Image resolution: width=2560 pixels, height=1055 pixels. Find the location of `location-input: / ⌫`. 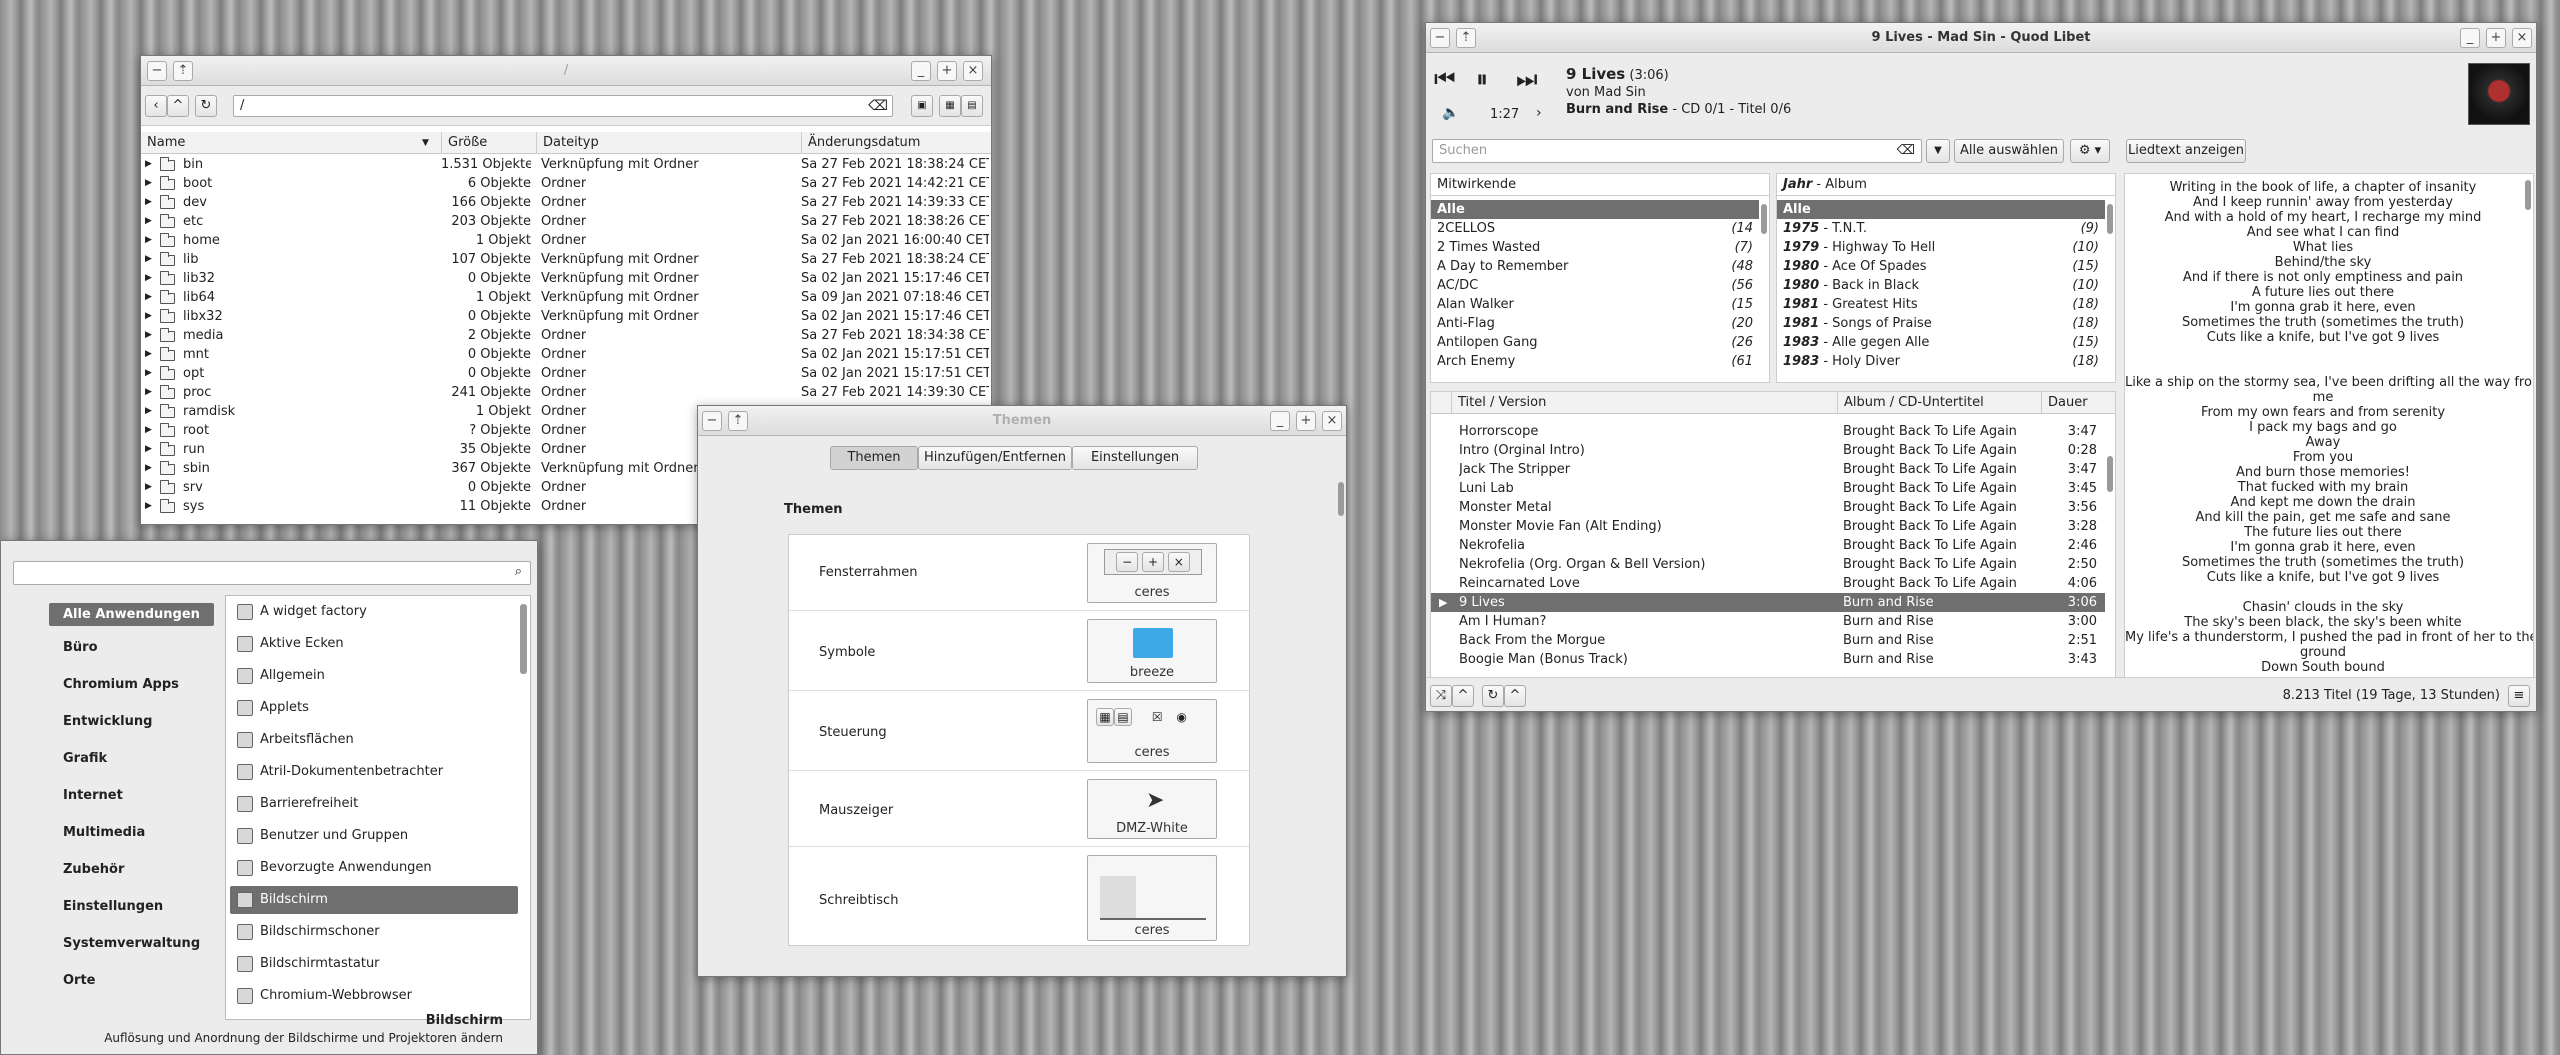

location-input: / ⌫ is located at coordinates (563, 106).